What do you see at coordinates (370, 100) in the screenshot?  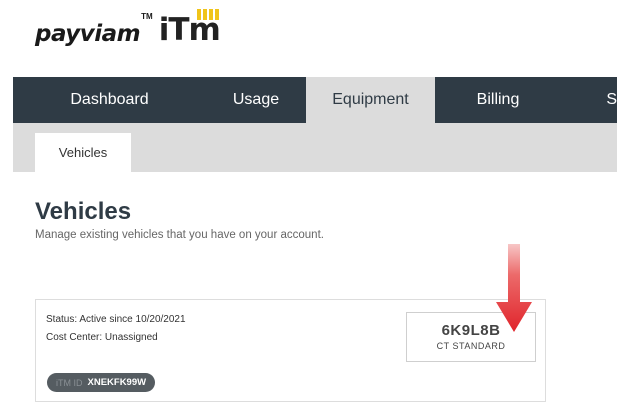 I see `tab-equipment: Equipment` at bounding box center [370, 100].